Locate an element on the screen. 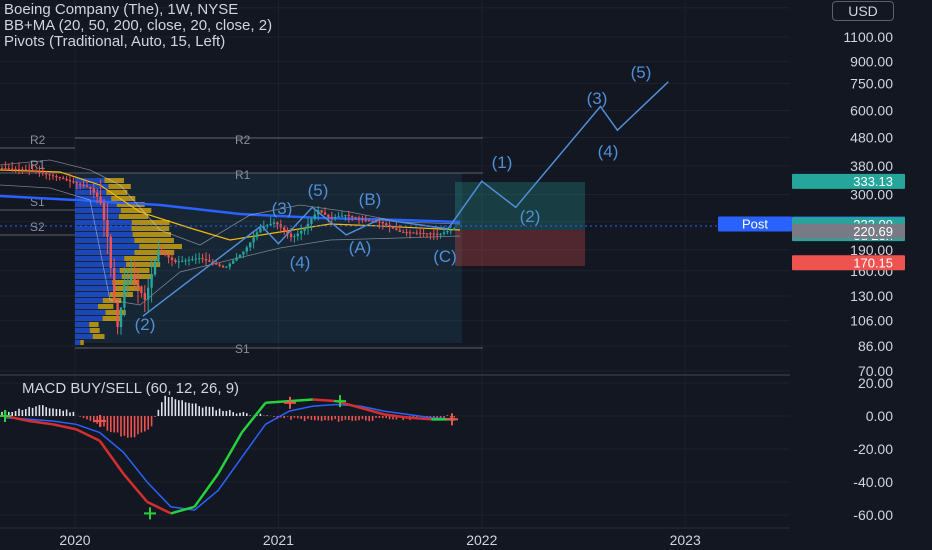 The width and height of the screenshot is (932, 550). price-tick-label: 900.00 is located at coordinates (871, 61).